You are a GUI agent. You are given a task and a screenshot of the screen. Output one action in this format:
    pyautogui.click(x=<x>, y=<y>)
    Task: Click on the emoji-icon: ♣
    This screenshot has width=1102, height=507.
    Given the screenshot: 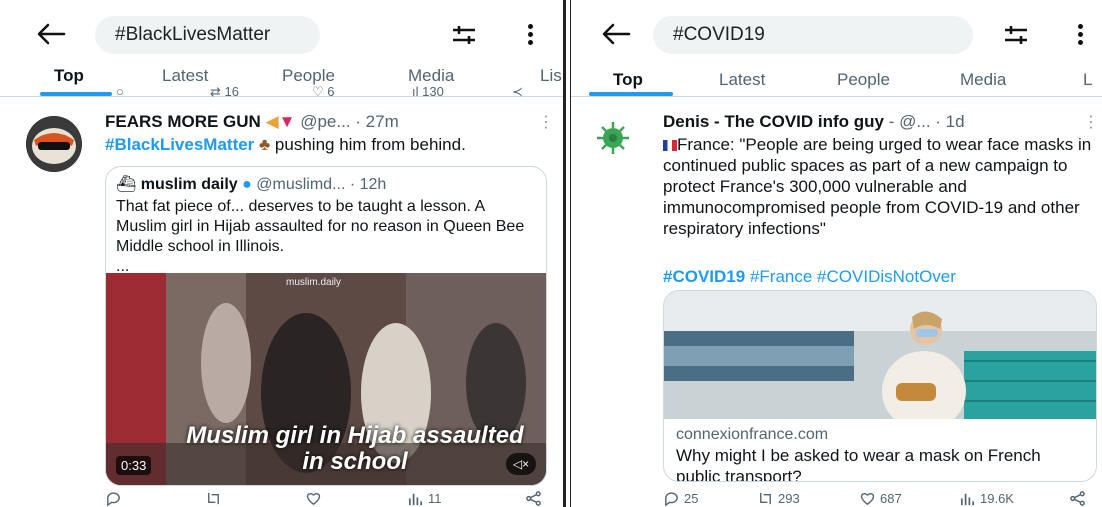 What is the action you would take?
    pyautogui.click(x=265, y=144)
    